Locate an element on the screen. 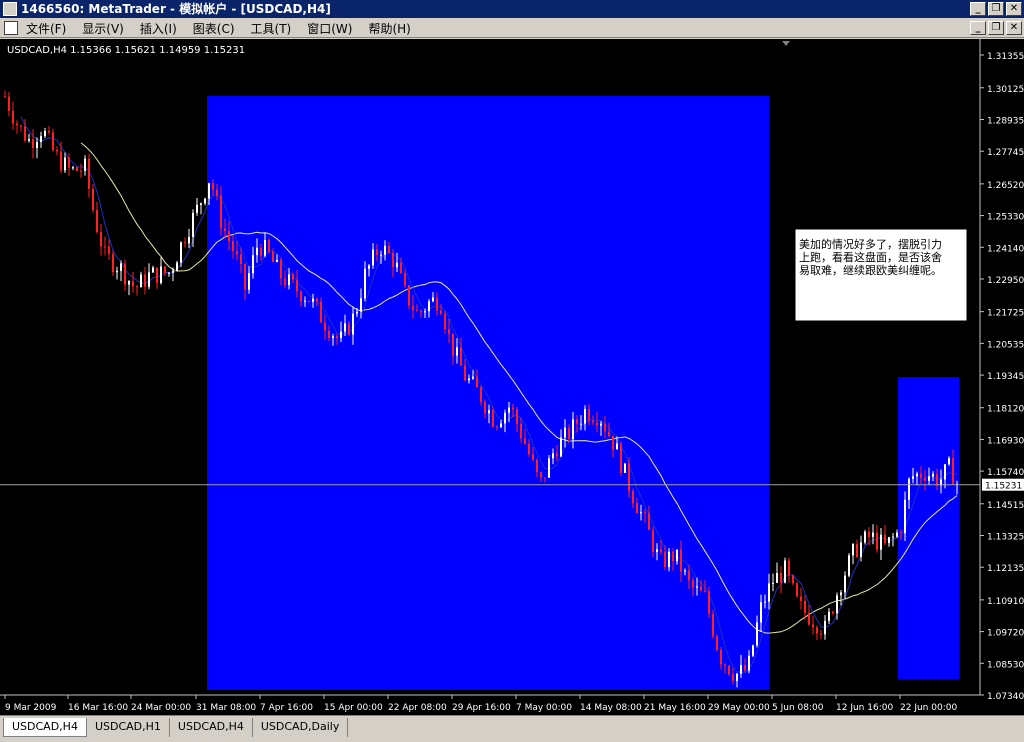 Image resolution: width=1024 pixels, height=742 pixels. date-label: 31 Mar 08:00 is located at coordinates (226, 708).